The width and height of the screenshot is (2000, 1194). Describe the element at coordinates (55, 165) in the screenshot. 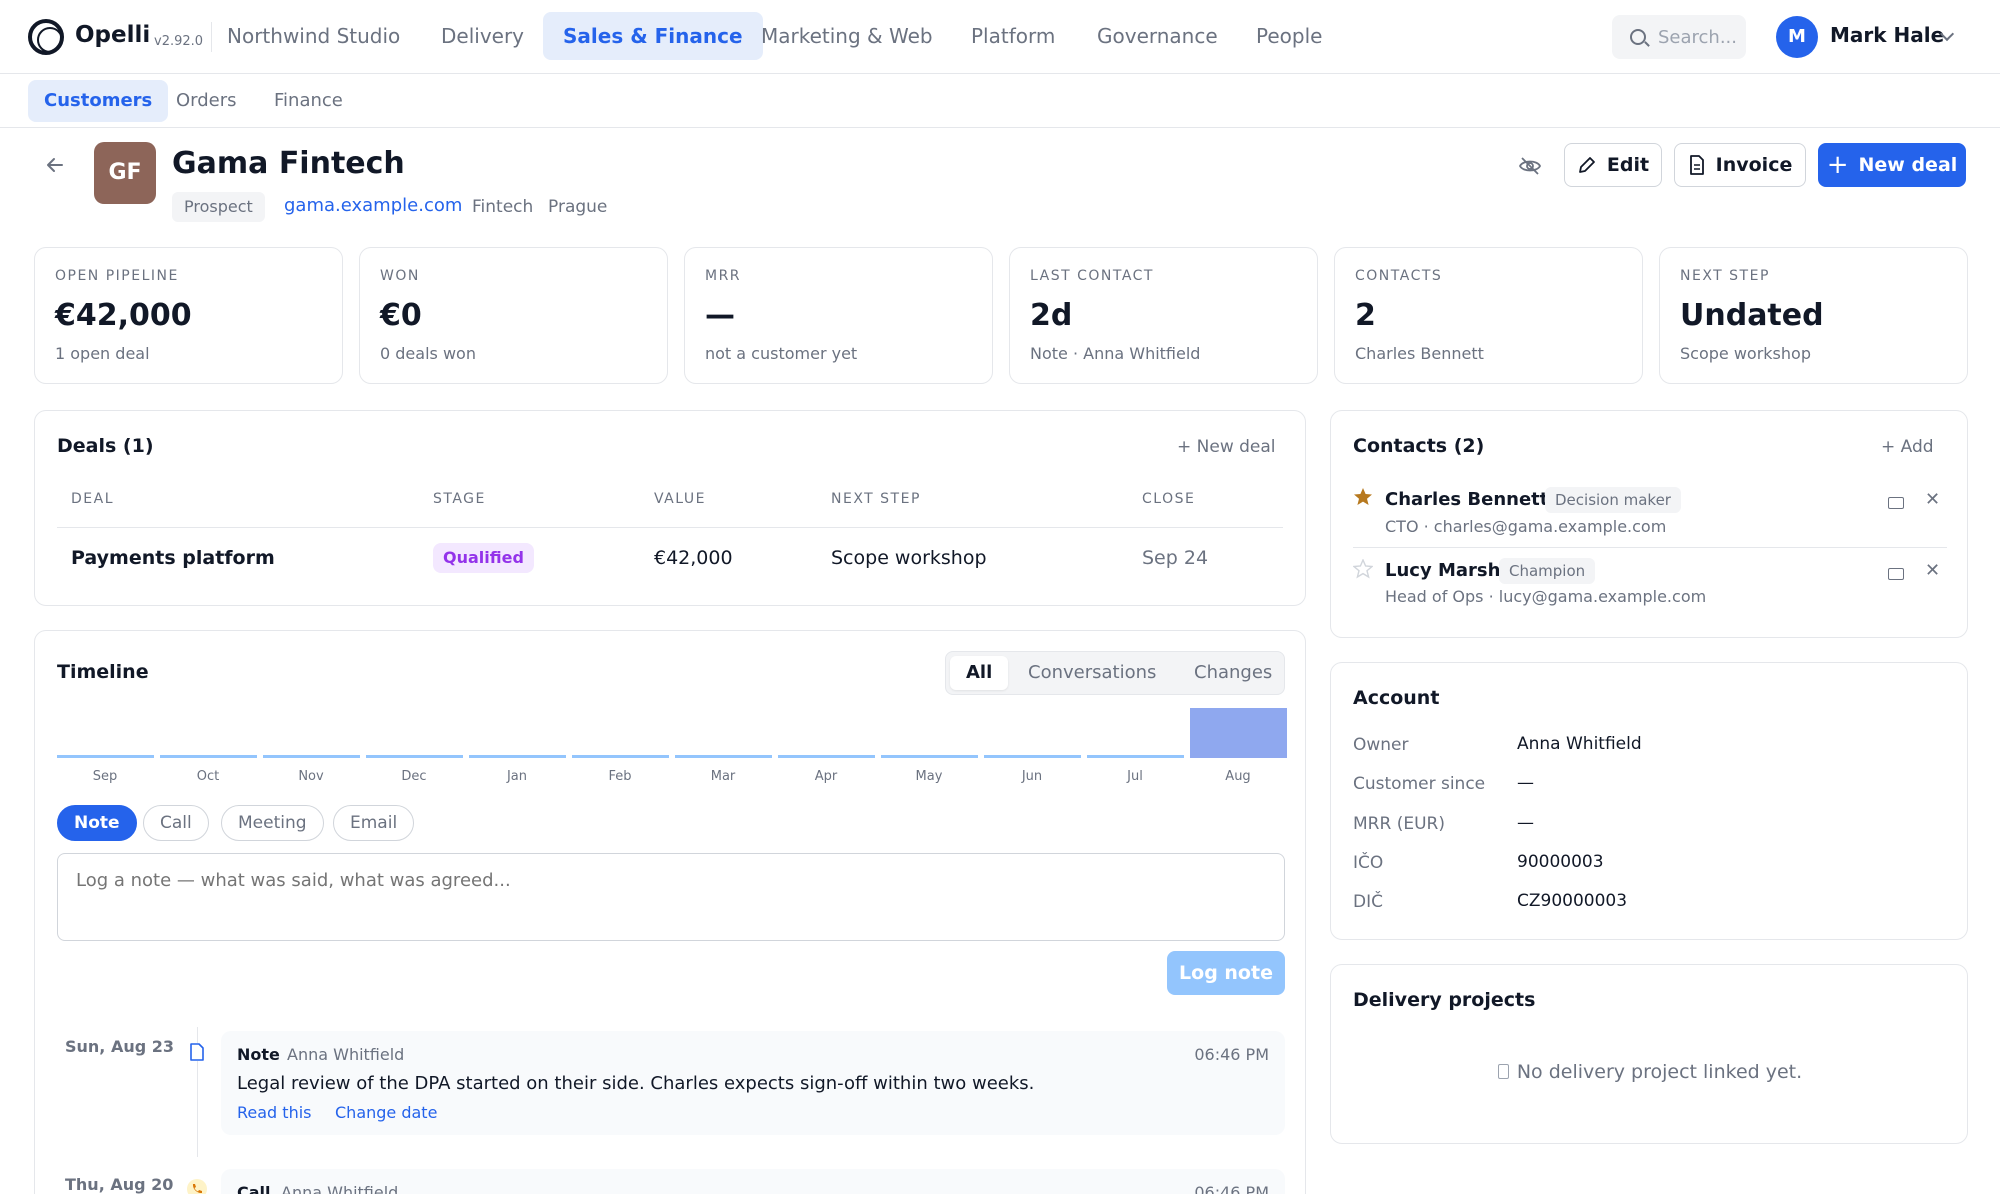

I see `back-arrow-icon` at that location.